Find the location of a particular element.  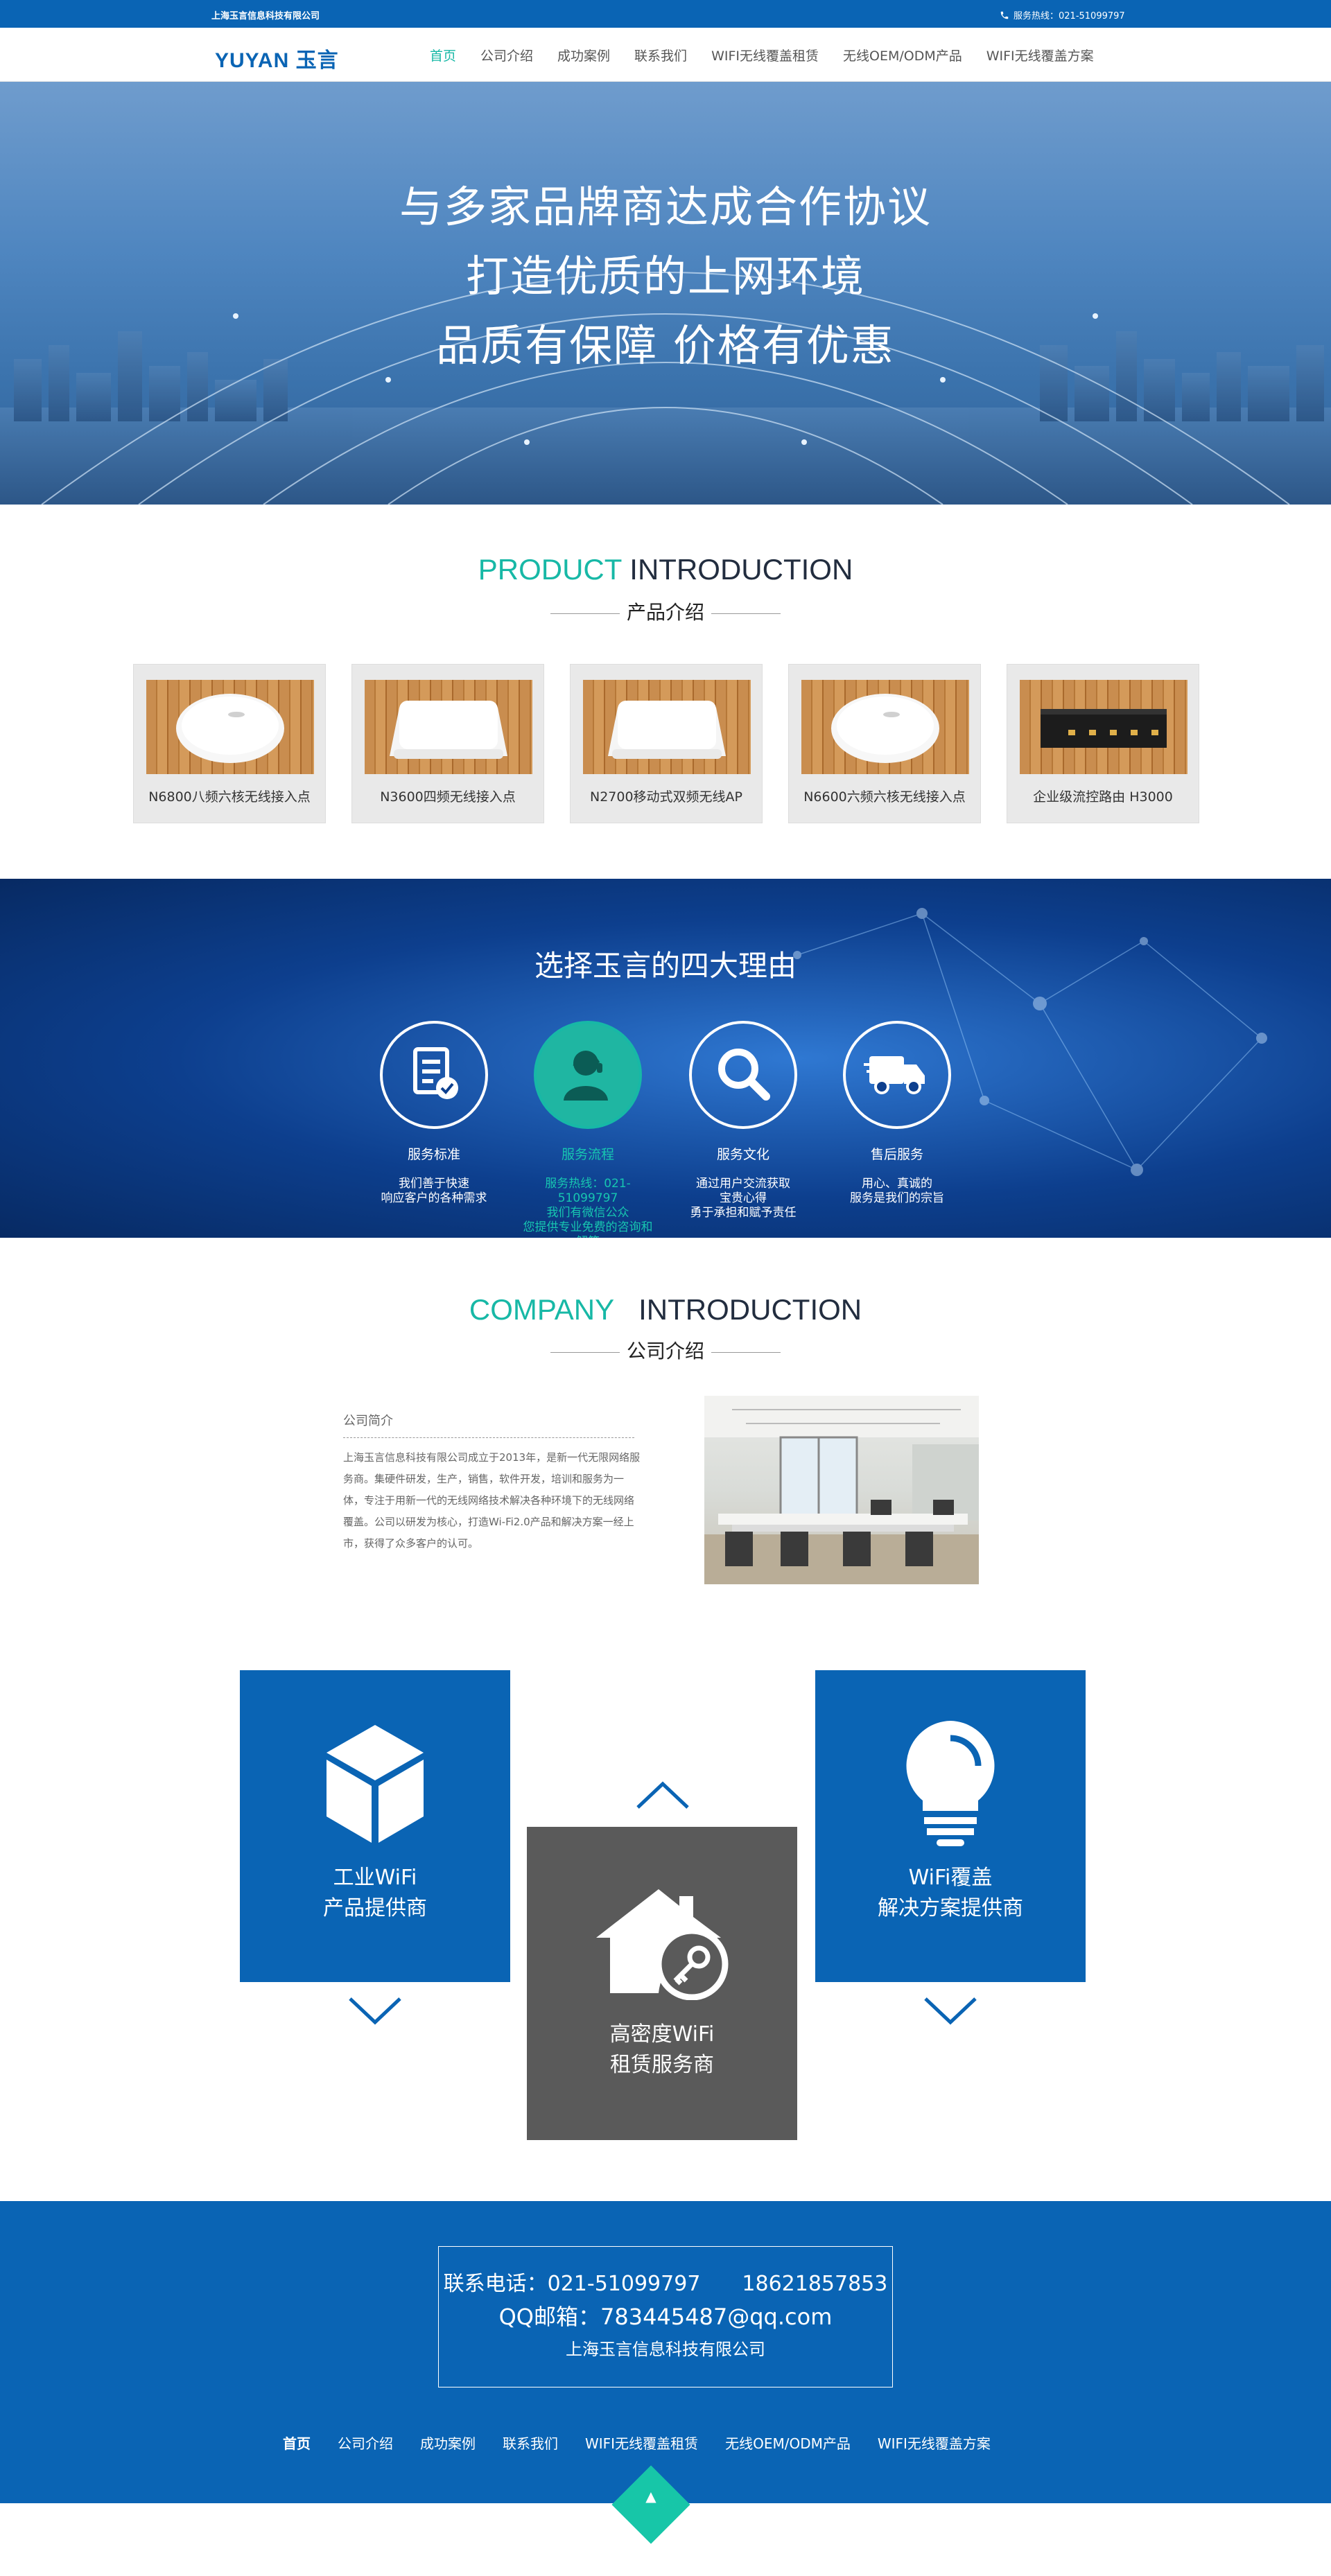

reason-desc: 我们善于快速 响应客户的各种需求 is located at coordinates (434, 1191).